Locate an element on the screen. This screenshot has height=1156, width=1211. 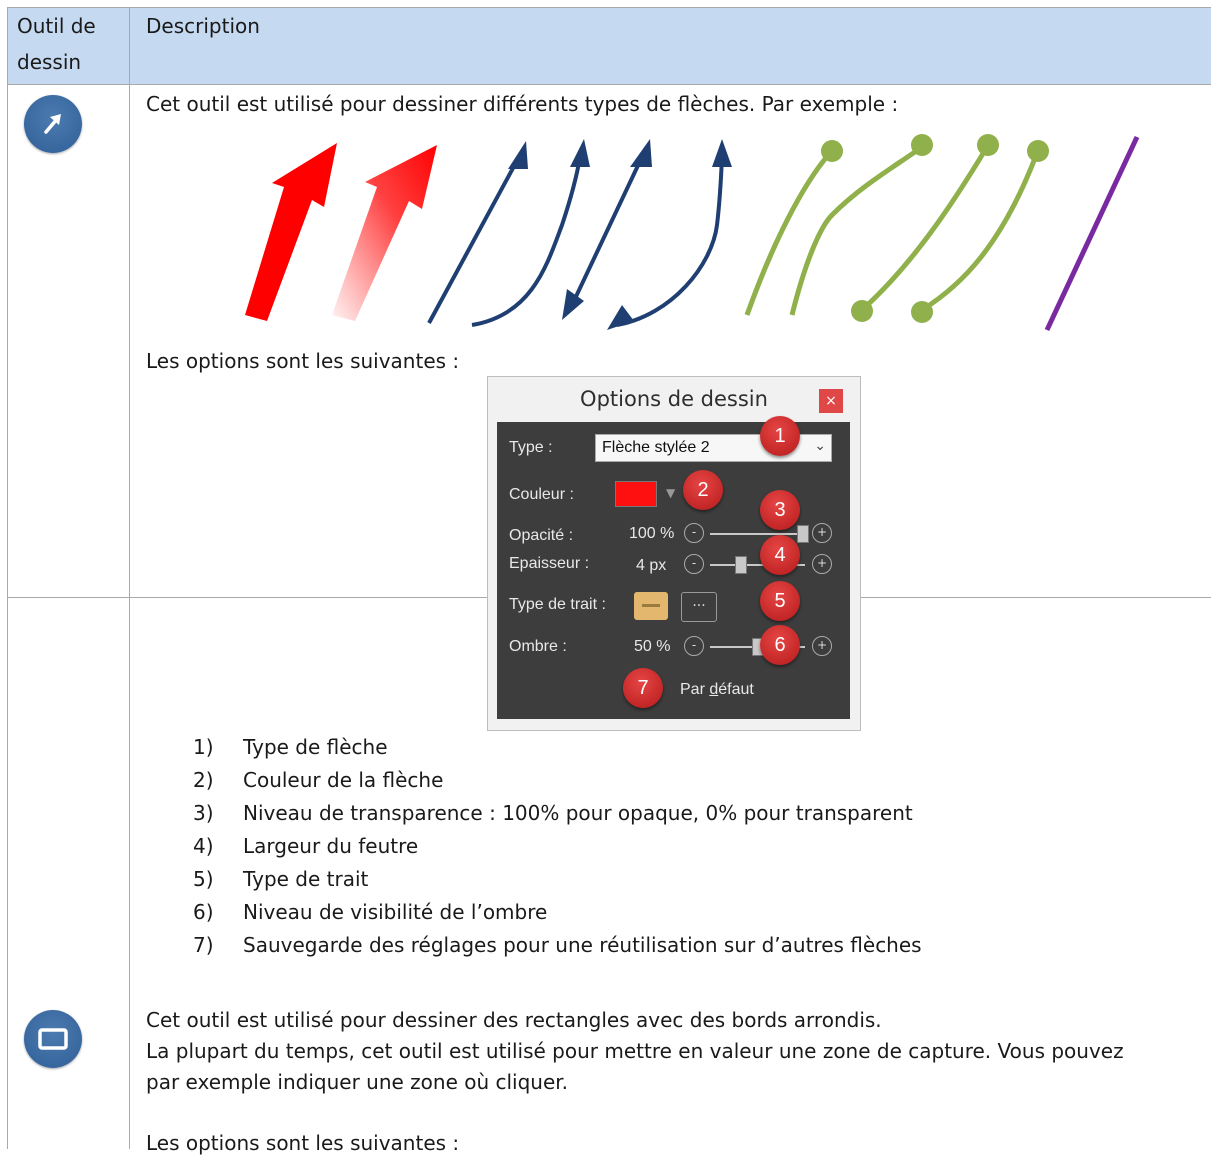
opacity-slider-track is located at coordinates (757, 534).